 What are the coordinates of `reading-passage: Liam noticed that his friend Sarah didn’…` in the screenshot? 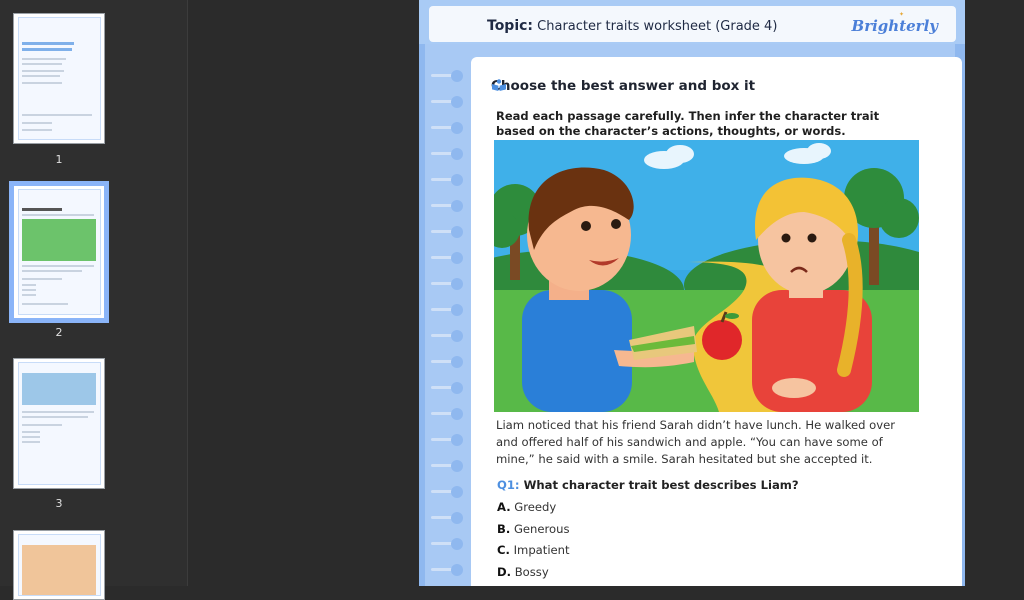 It's located at (696, 442).